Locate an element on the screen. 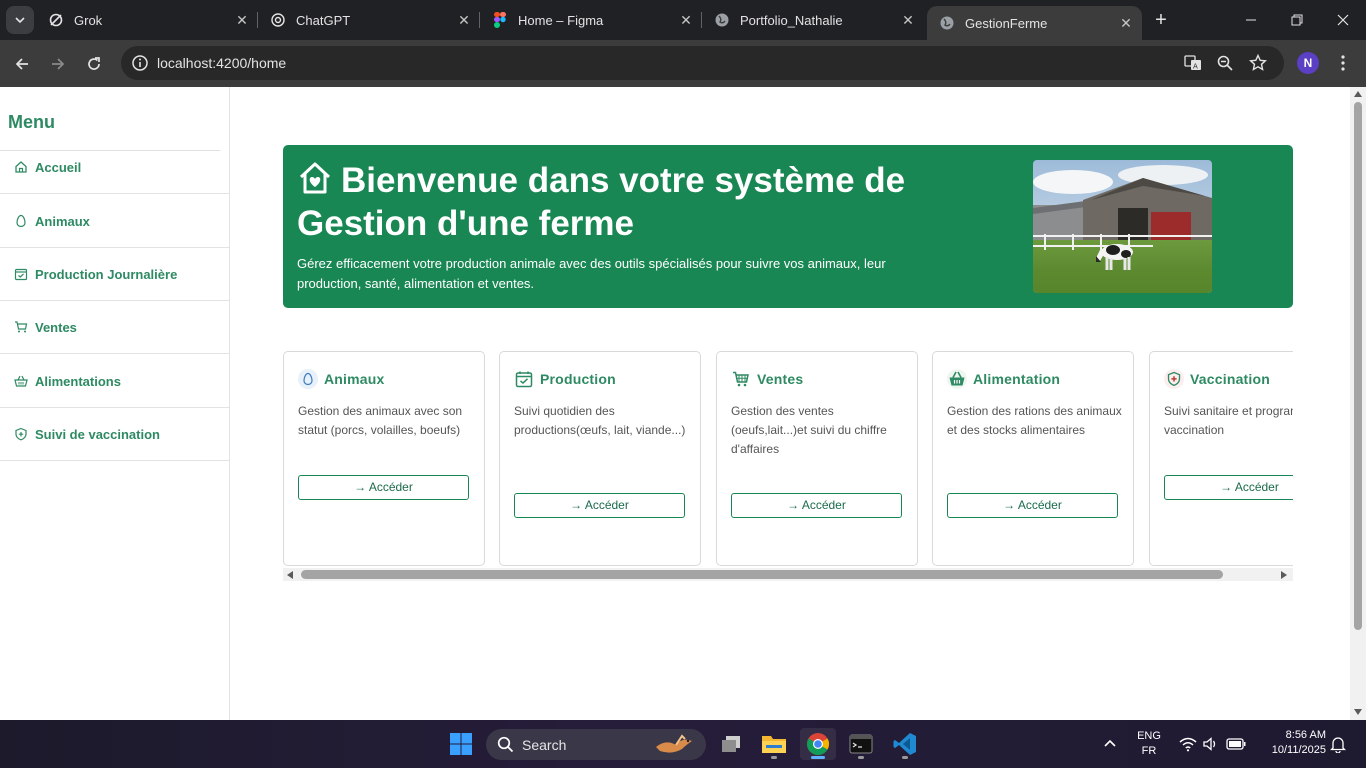 This screenshot has width=1366, height=768. bookmark-star-icon is located at coordinates (1258, 63).